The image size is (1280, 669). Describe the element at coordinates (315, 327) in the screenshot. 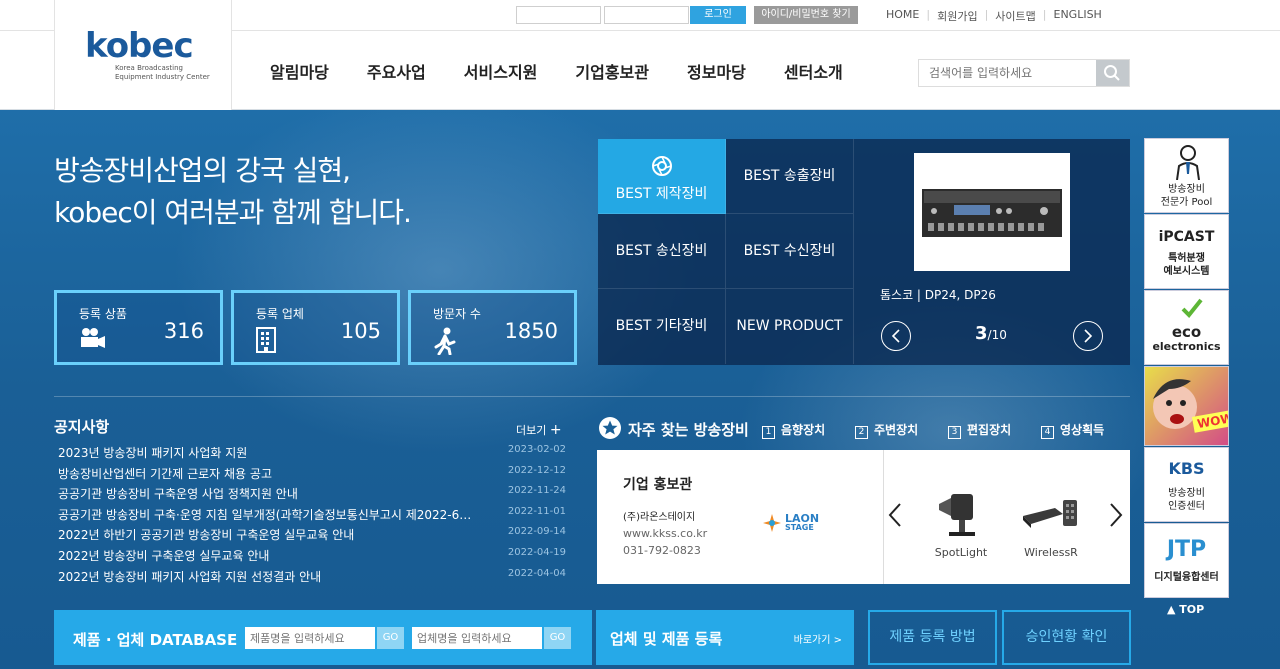

I see `stat-companies: 등록 업체 105` at that location.